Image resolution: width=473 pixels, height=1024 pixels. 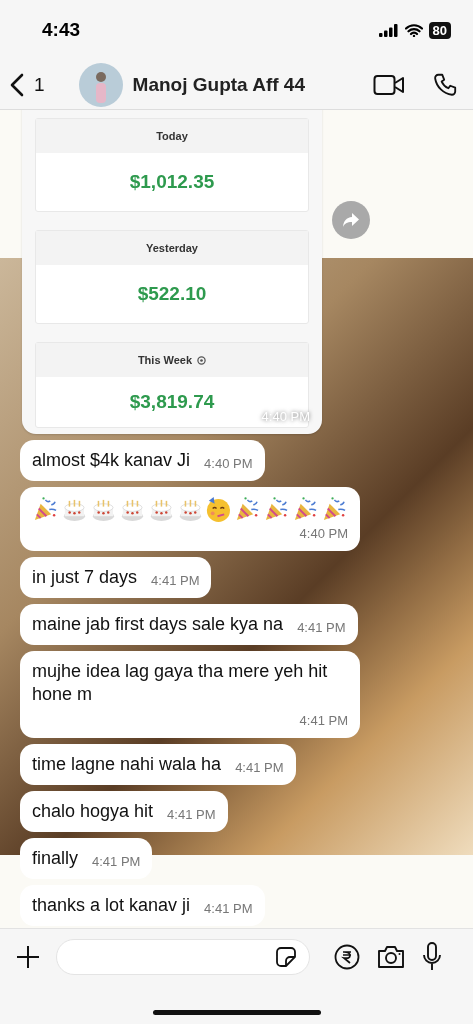 I want to click on message-text: finally, so click(x=55, y=858).